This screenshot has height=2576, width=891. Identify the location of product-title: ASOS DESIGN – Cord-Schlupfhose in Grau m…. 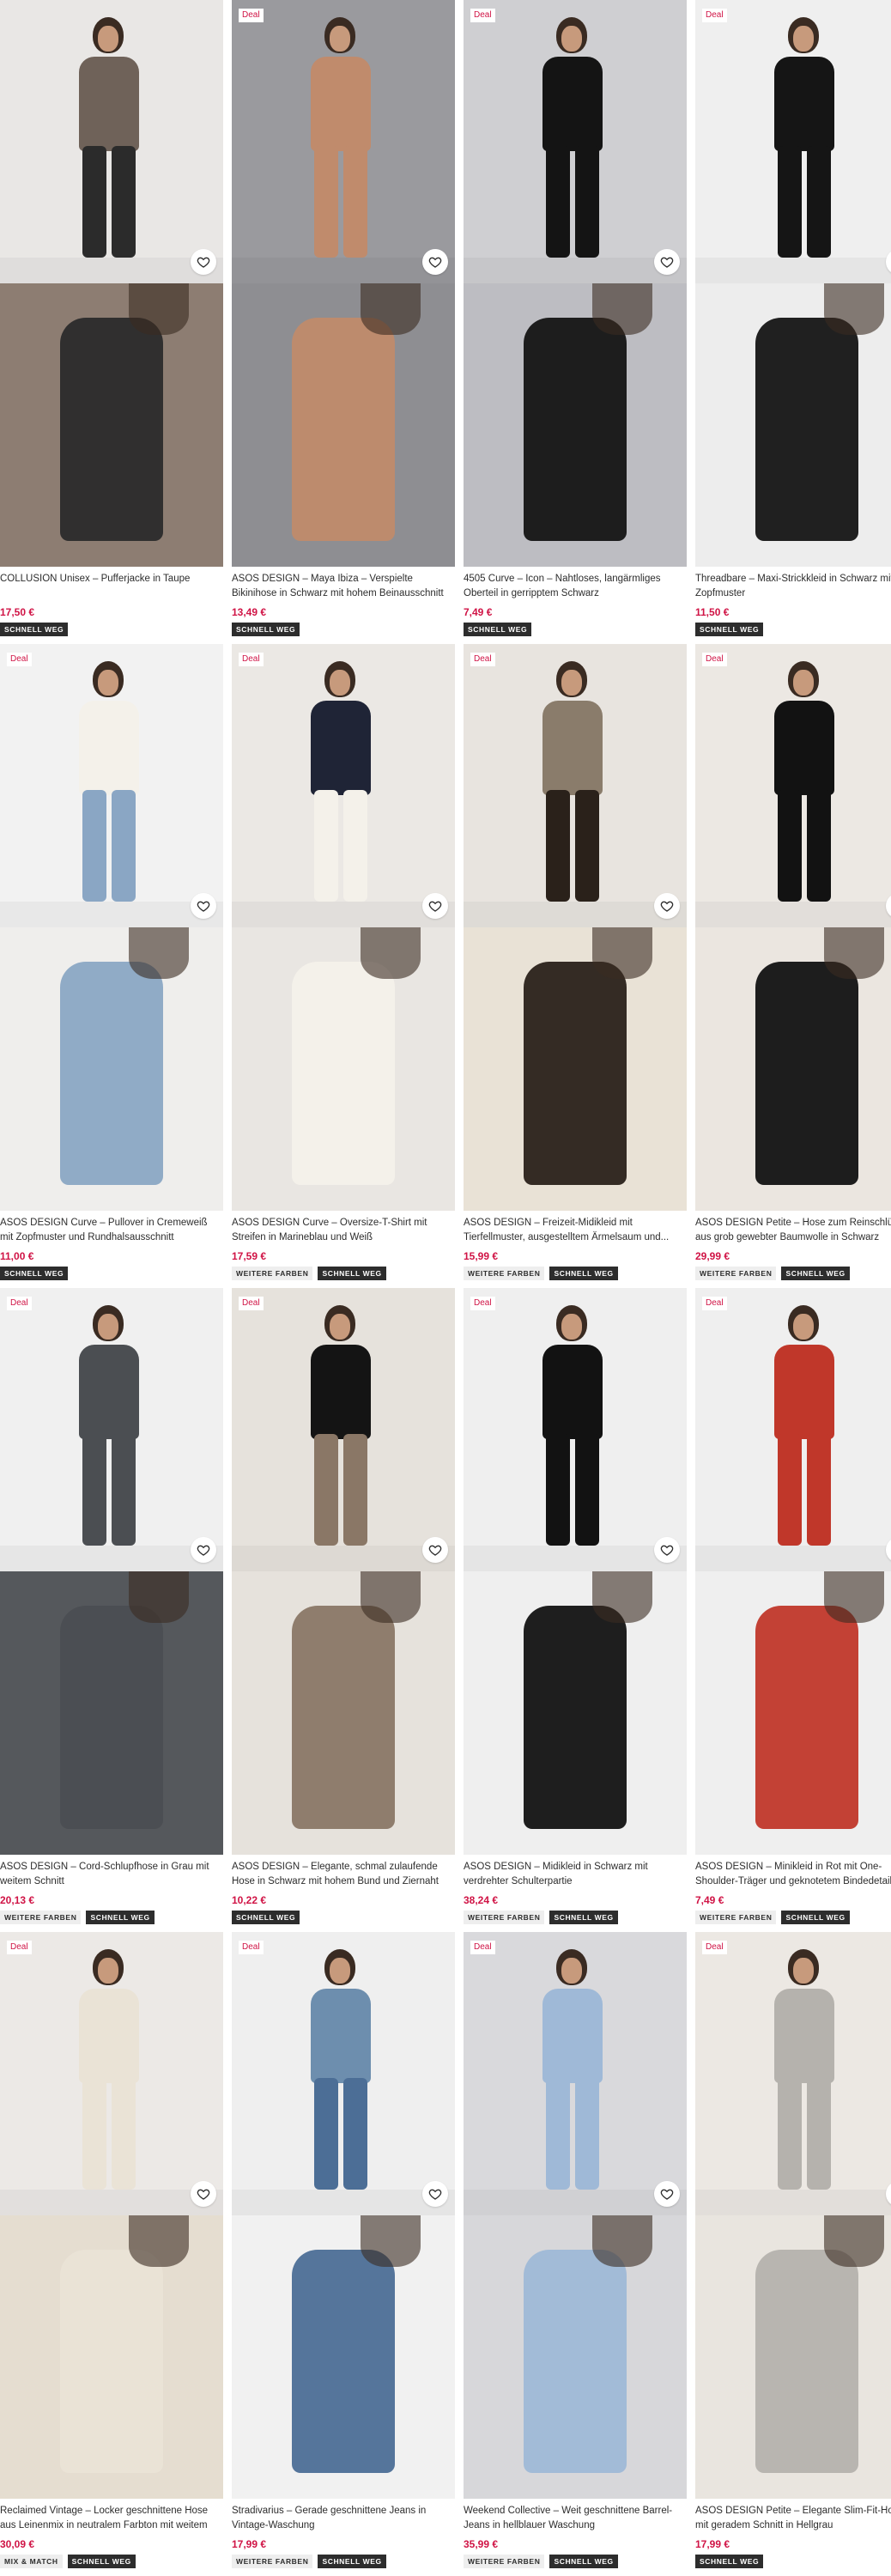
(111, 1875).